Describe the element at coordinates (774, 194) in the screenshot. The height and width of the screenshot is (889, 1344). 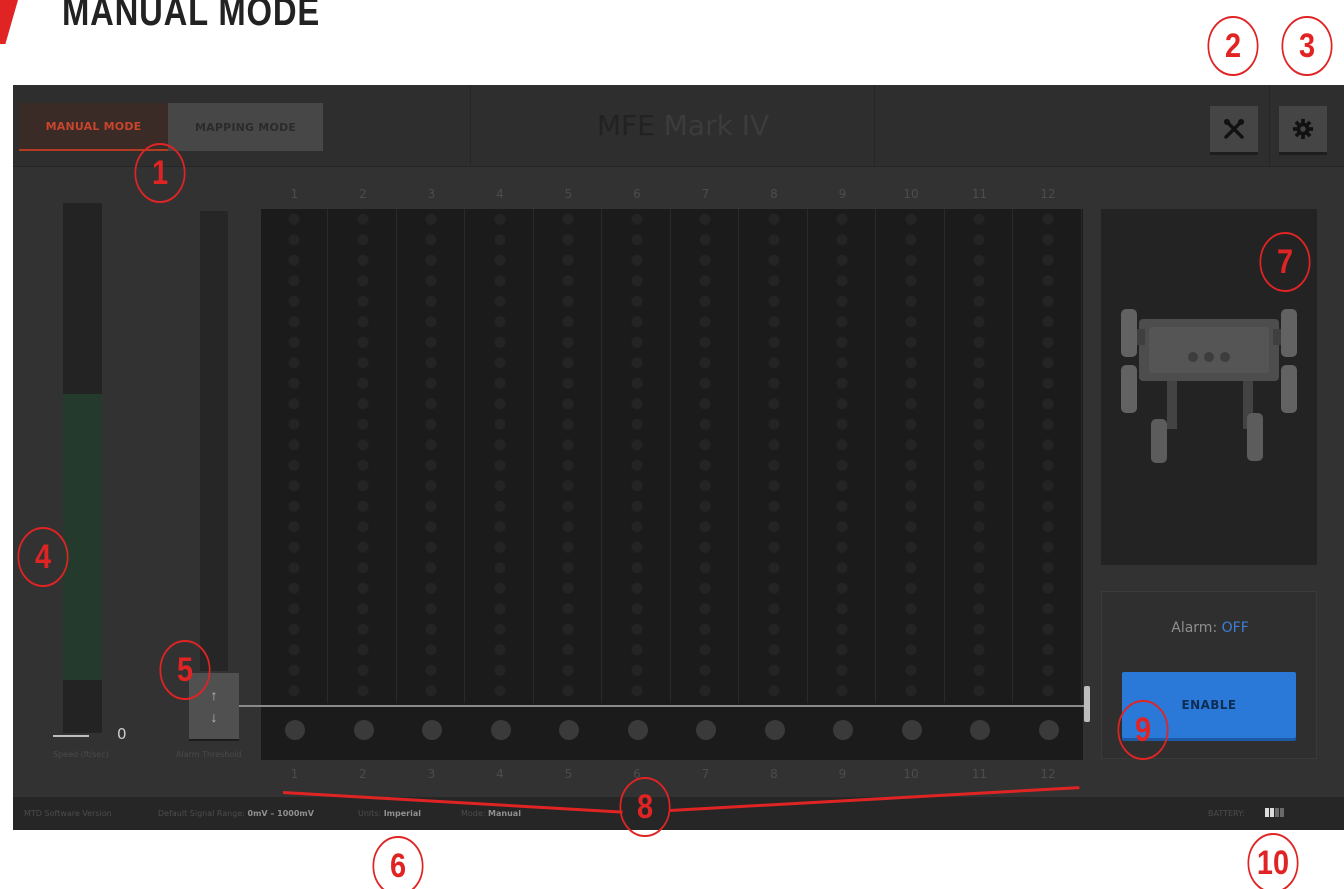
I see `column-number-top: 8` at that location.